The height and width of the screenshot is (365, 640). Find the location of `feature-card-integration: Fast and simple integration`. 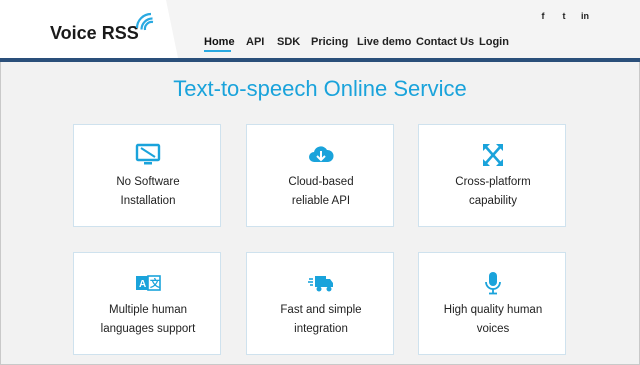

feature-card-integration: Fast and simple integration is located at coordinates (320, 303).